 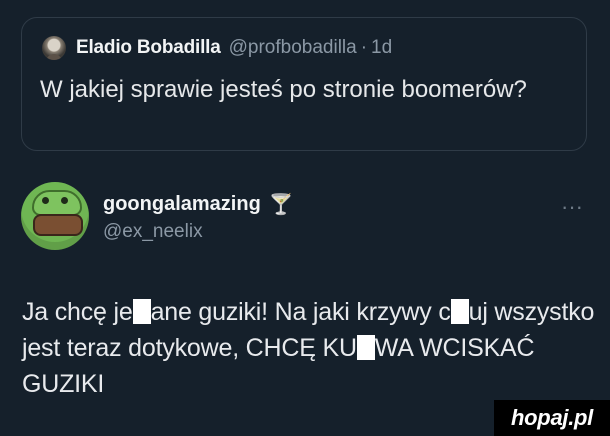 I want to click on avatar-eye-left, so click(x=45, y=200).